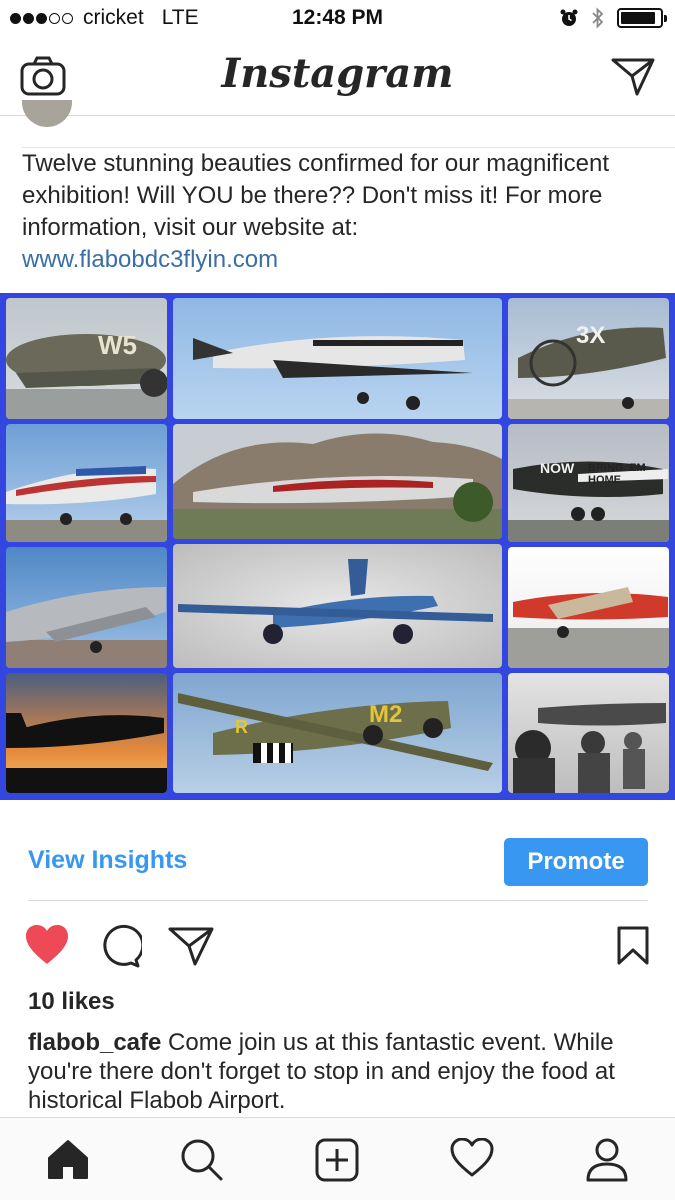  I want to click on heart-filled-icon, so click(47, 945).